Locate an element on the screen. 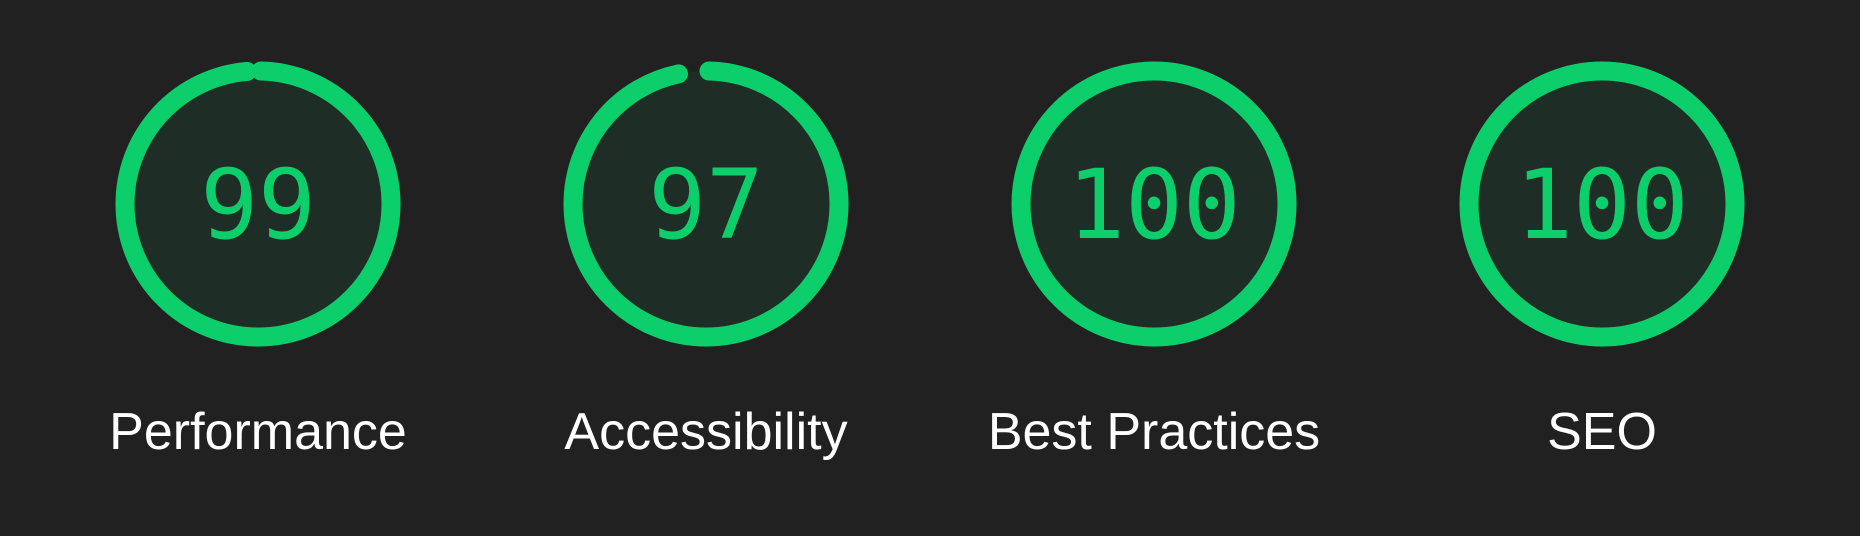 The width and height of the screenshot is (1860, 536). gauge-ring-icon: 99 is located at coordinates (258, 204).